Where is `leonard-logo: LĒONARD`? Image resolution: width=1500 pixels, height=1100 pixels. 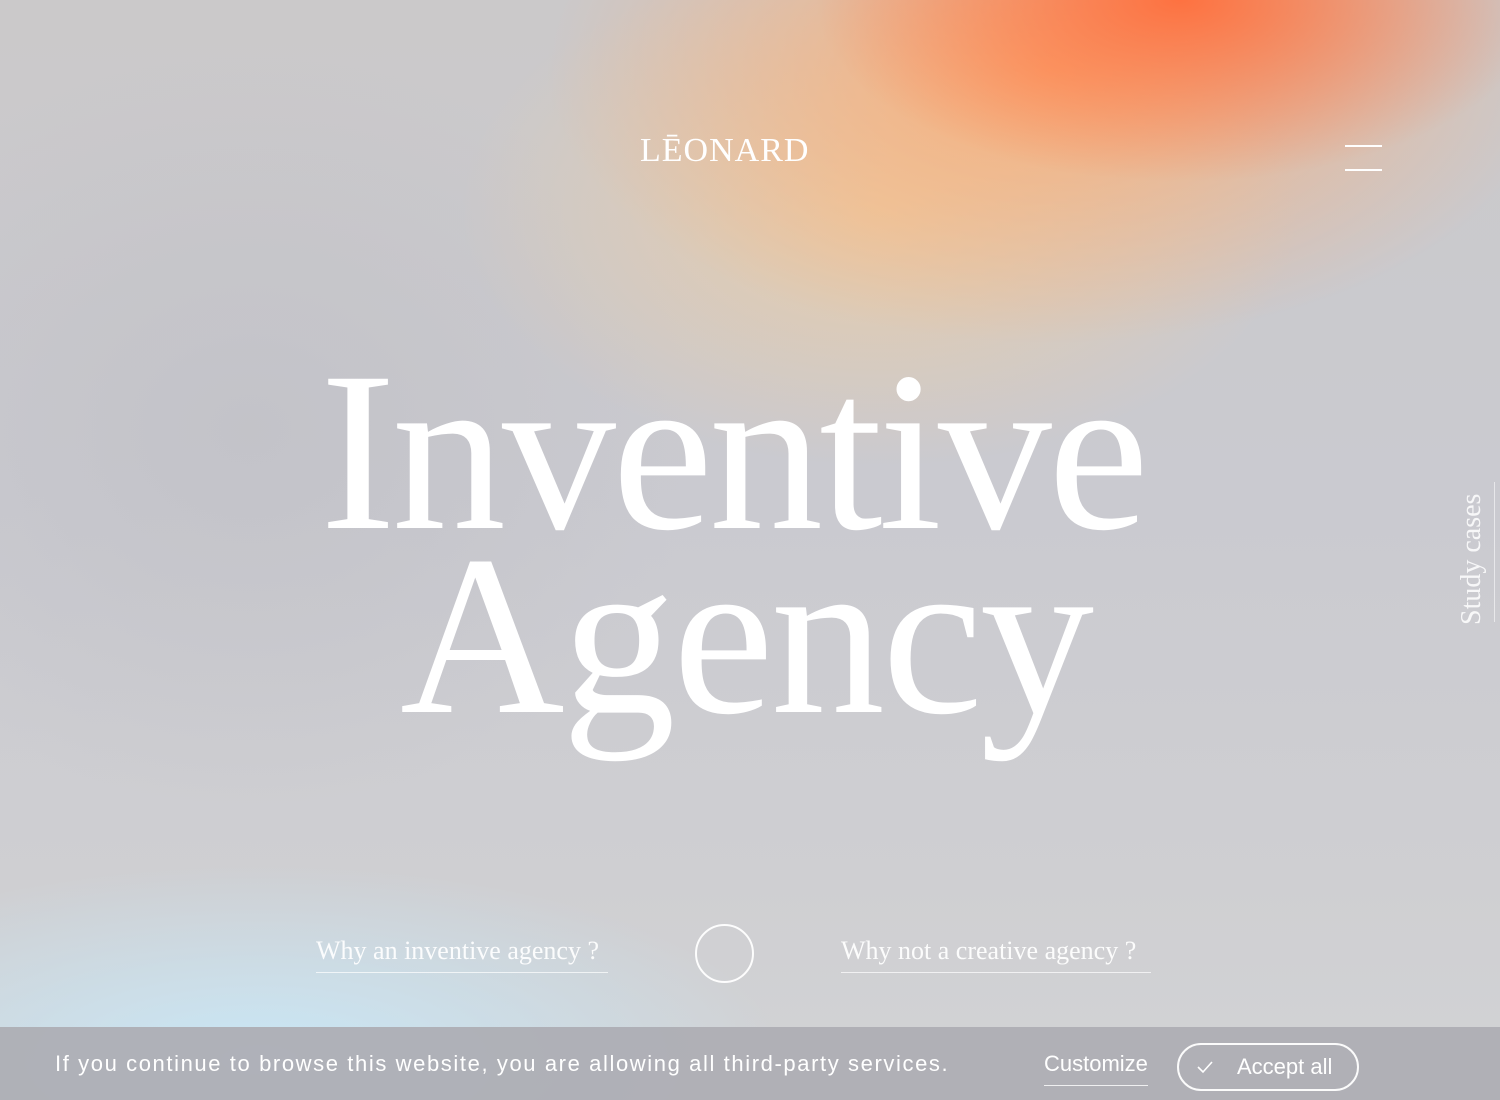
leonard-logo: LĒONARD is located at coordinates (724, 151).